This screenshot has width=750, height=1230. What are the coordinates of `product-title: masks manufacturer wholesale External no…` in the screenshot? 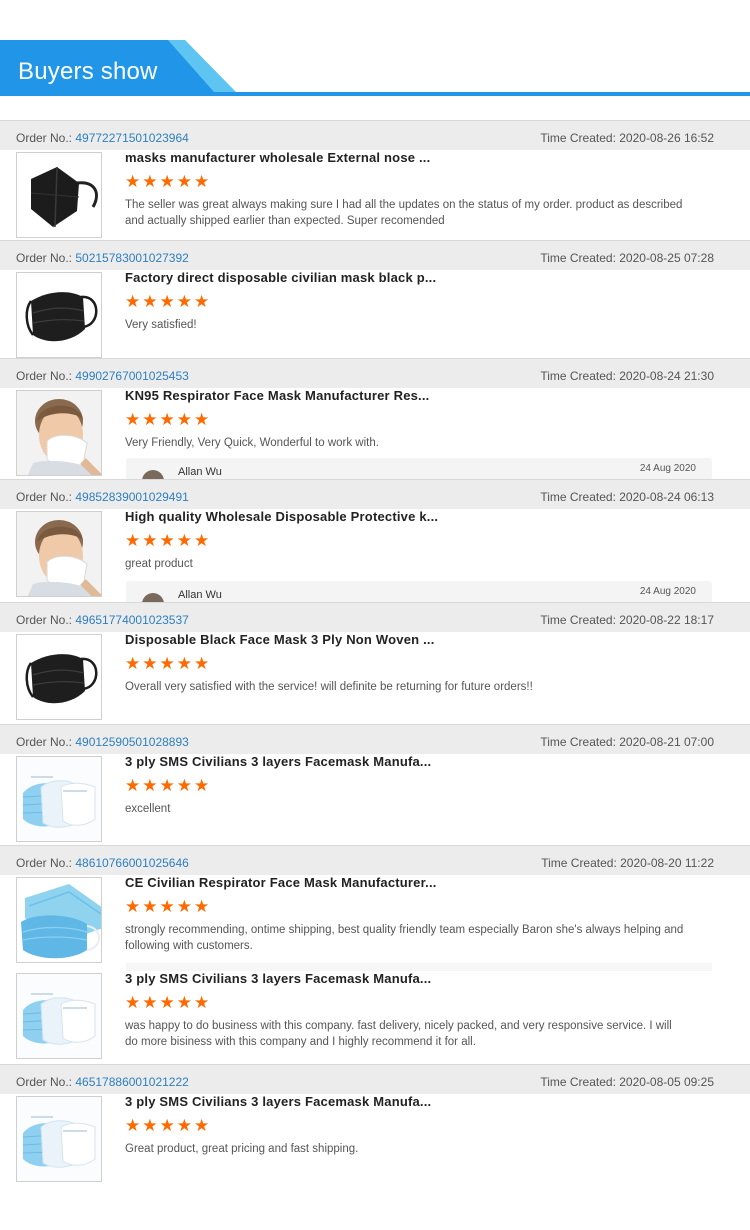 It's located at (277, 157).